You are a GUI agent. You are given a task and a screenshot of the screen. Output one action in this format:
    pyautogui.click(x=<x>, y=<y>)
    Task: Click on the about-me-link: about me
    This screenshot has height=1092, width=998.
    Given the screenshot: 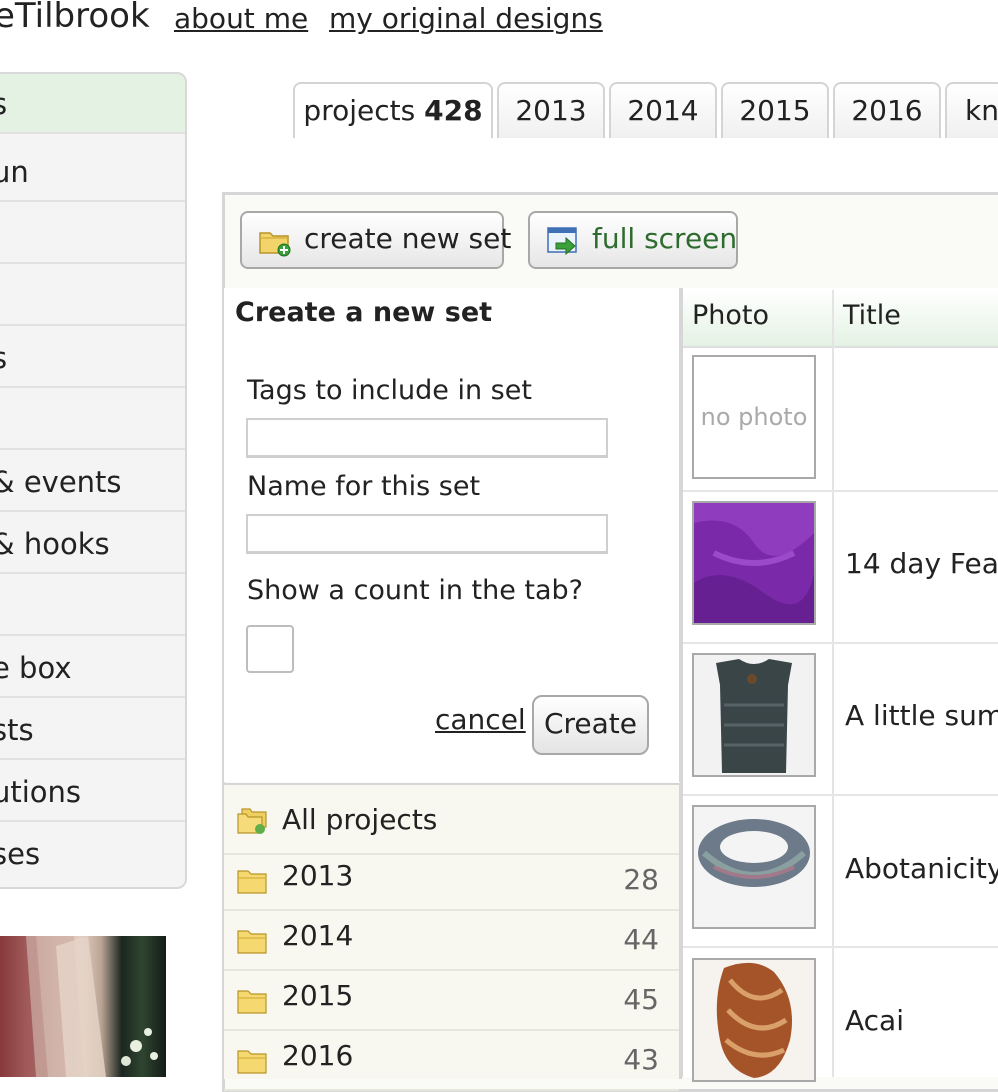 What is the action you would take?
    pyautogui.click(x=241, y=18)
    